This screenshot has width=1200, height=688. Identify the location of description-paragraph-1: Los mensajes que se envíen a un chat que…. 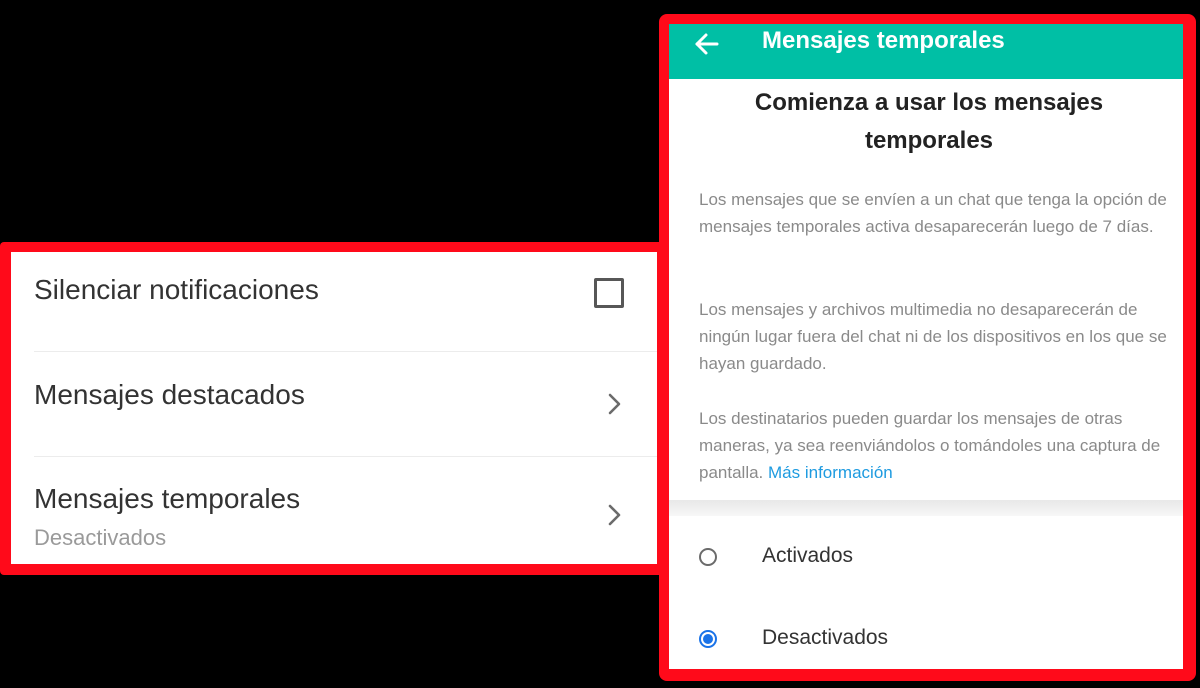
(933, 213).